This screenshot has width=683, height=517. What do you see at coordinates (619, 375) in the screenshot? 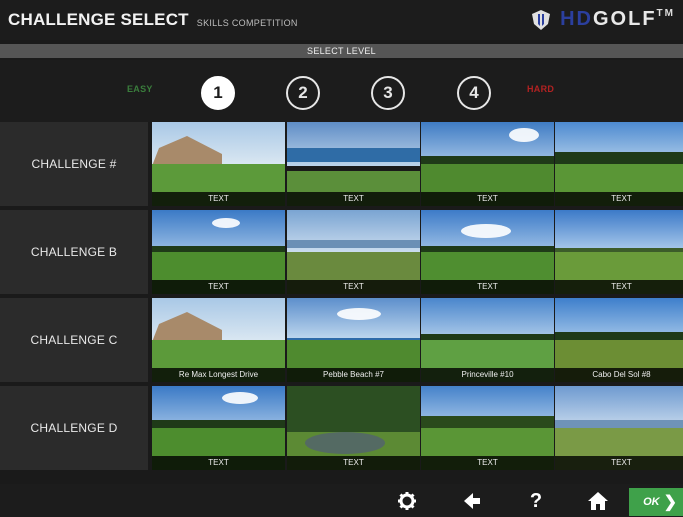
I see `tile-caption: Cabo Del Sol #8` at bounding box center [619, 375].